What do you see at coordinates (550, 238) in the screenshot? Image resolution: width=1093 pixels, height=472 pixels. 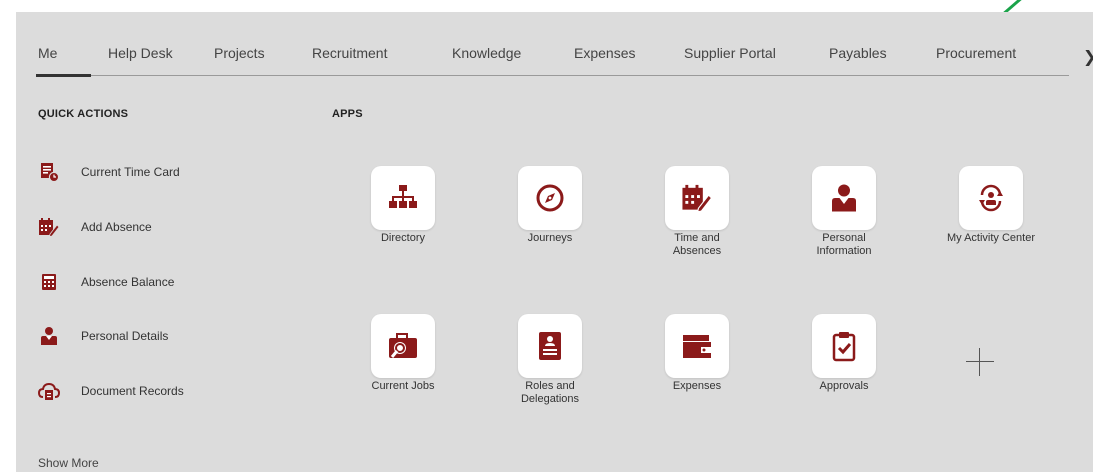 I see `app-label: Journeys` at bounding box center [550, 238].